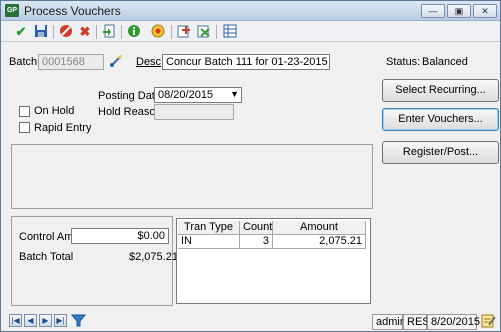 Image resolution: width=501 pixels, height=332 pixels. What do you see at coordinates (453, 322) in the screenshot?
I see `statusbar-date: 8/20/2015` at bounding box center [453, 322].